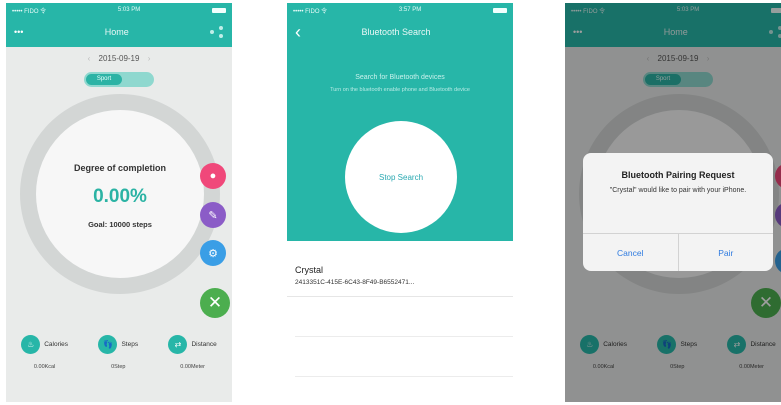  I want to click on completion-percent: 0.00%, so click(120, 196).